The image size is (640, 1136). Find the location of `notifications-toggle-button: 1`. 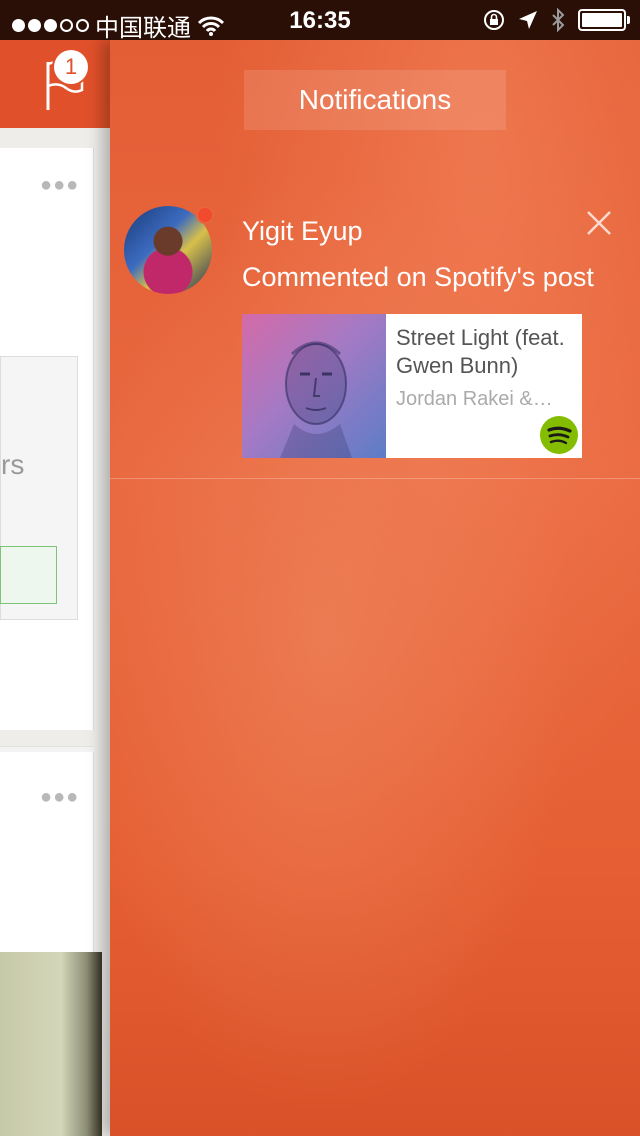

notifications-toggle-button: 1 is located at coordinates (69, 81).